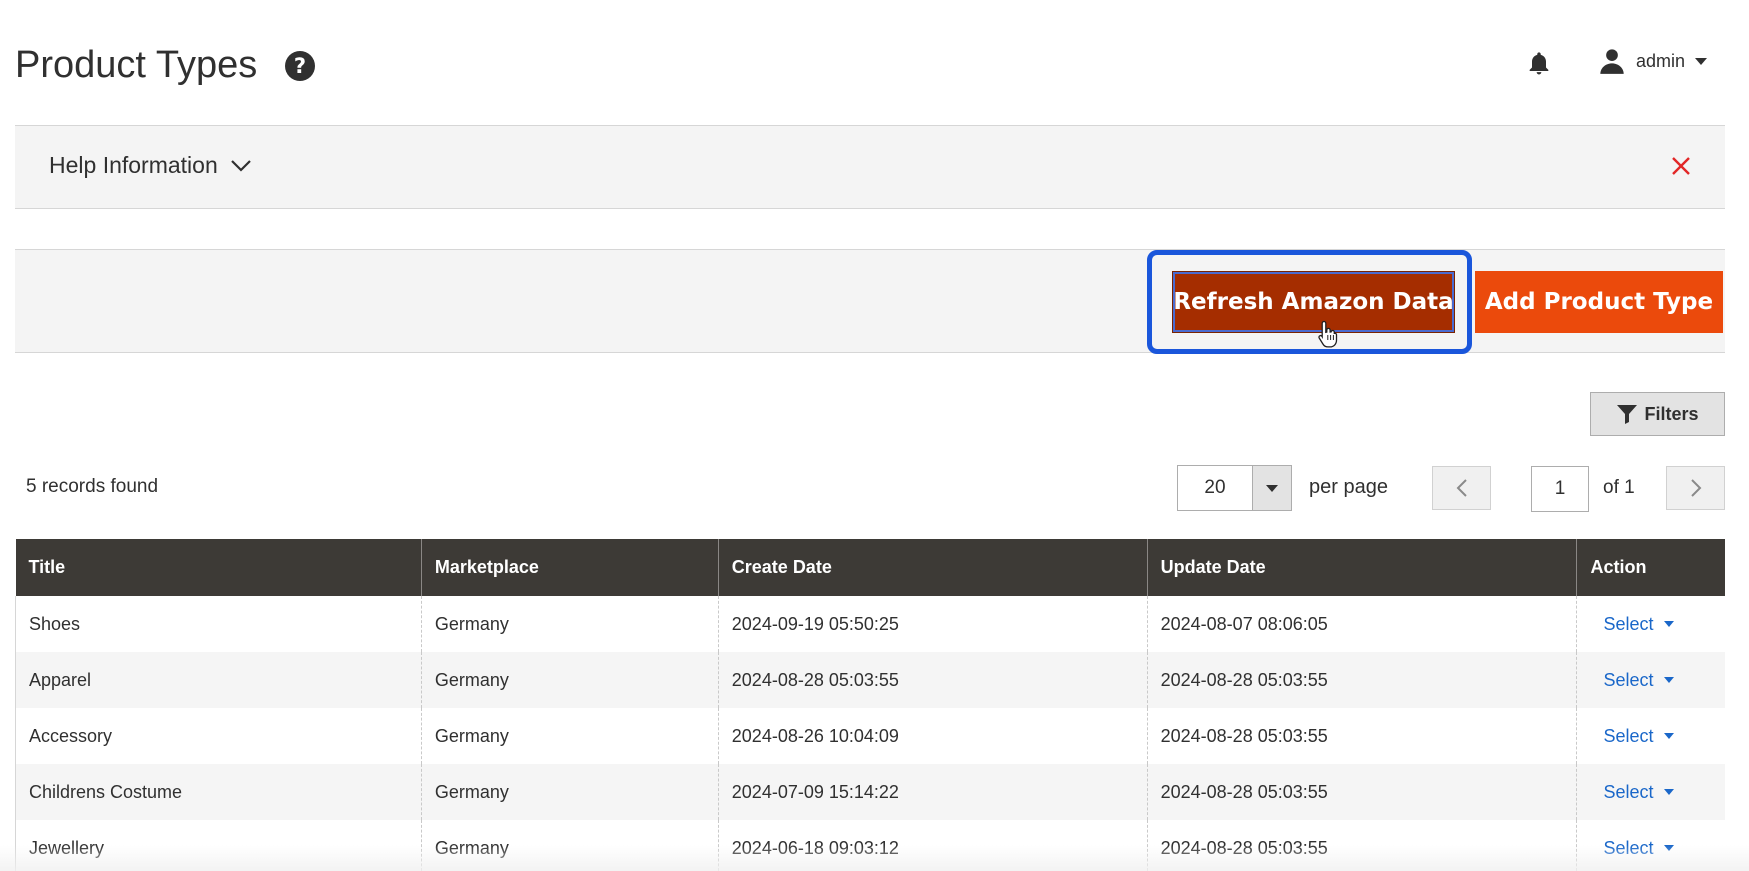 The height and width of the screenshot is (871, 1749). I want to click on user-menu: admin, so click(1653, 61).